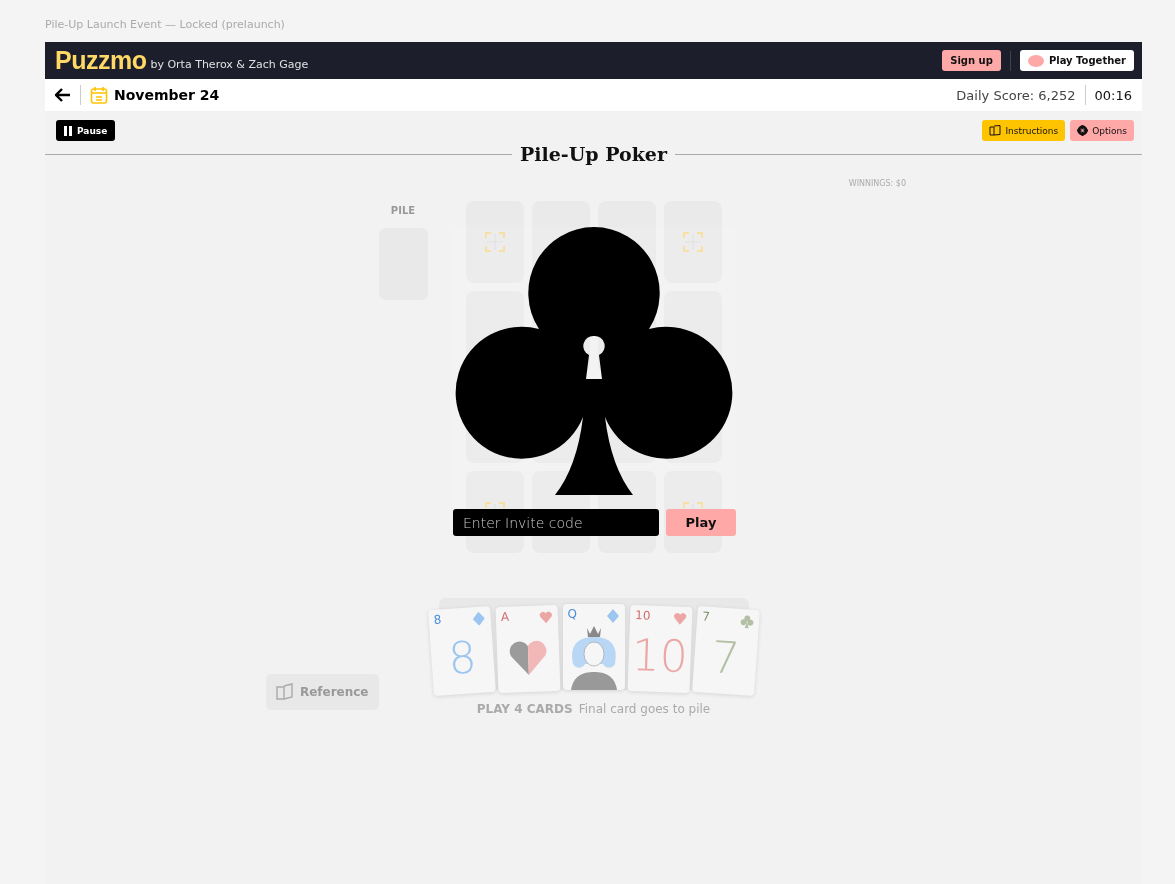  Describe the element at coordinates (877, 184) in the screenshot. I see `winnings-label: WINNINGS: $0` at that location.